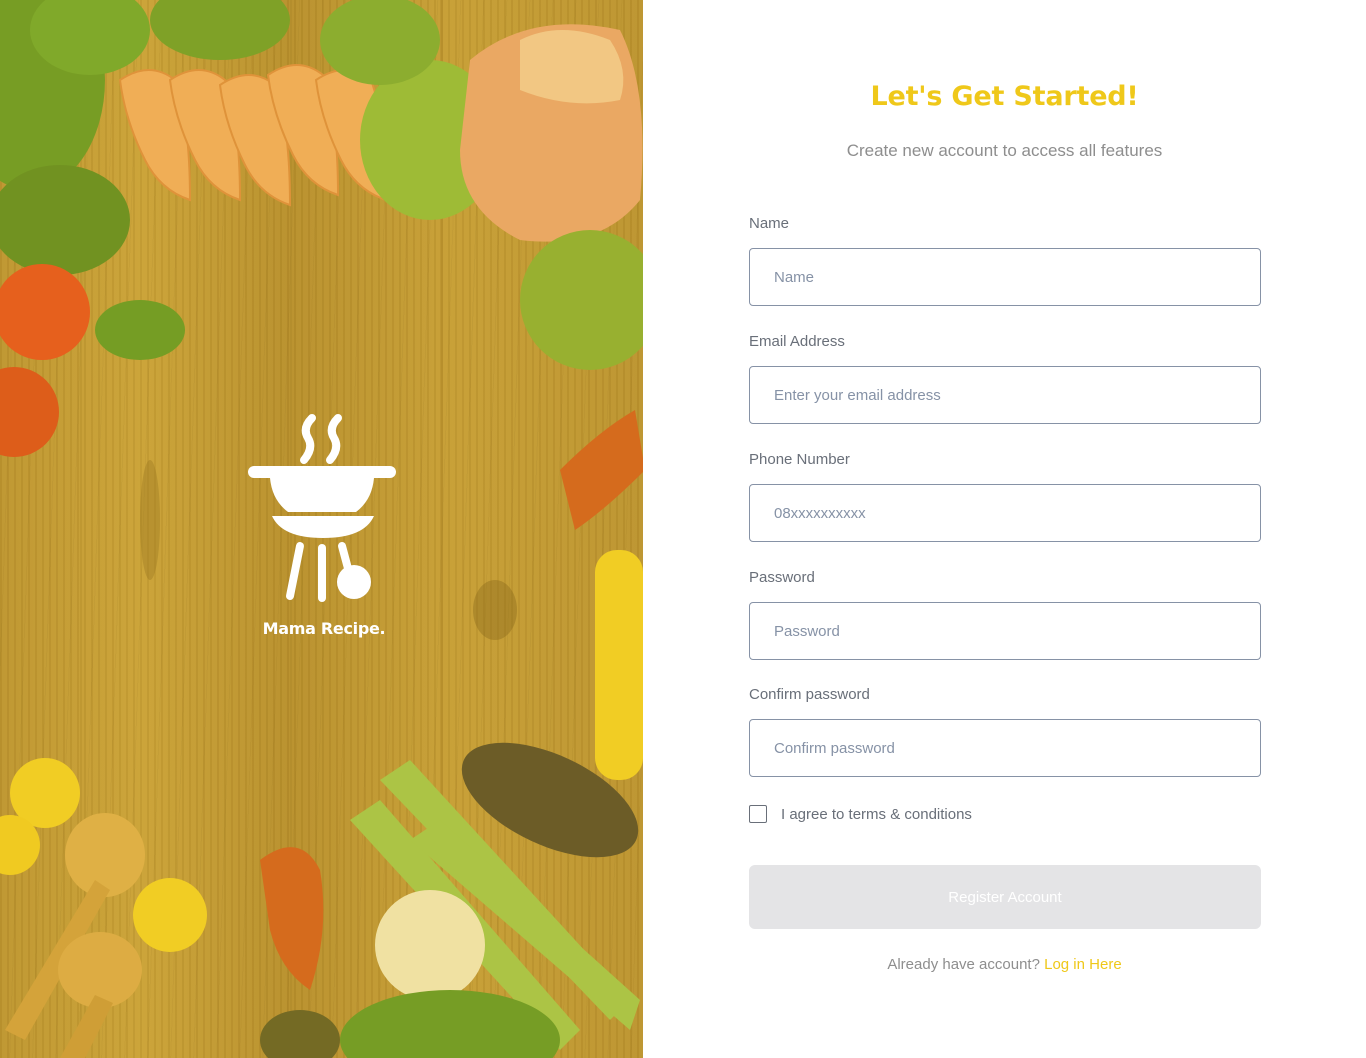  Describe the element at coordinates (1005, 513) in the screenshot. I see `phone-input` at that location.